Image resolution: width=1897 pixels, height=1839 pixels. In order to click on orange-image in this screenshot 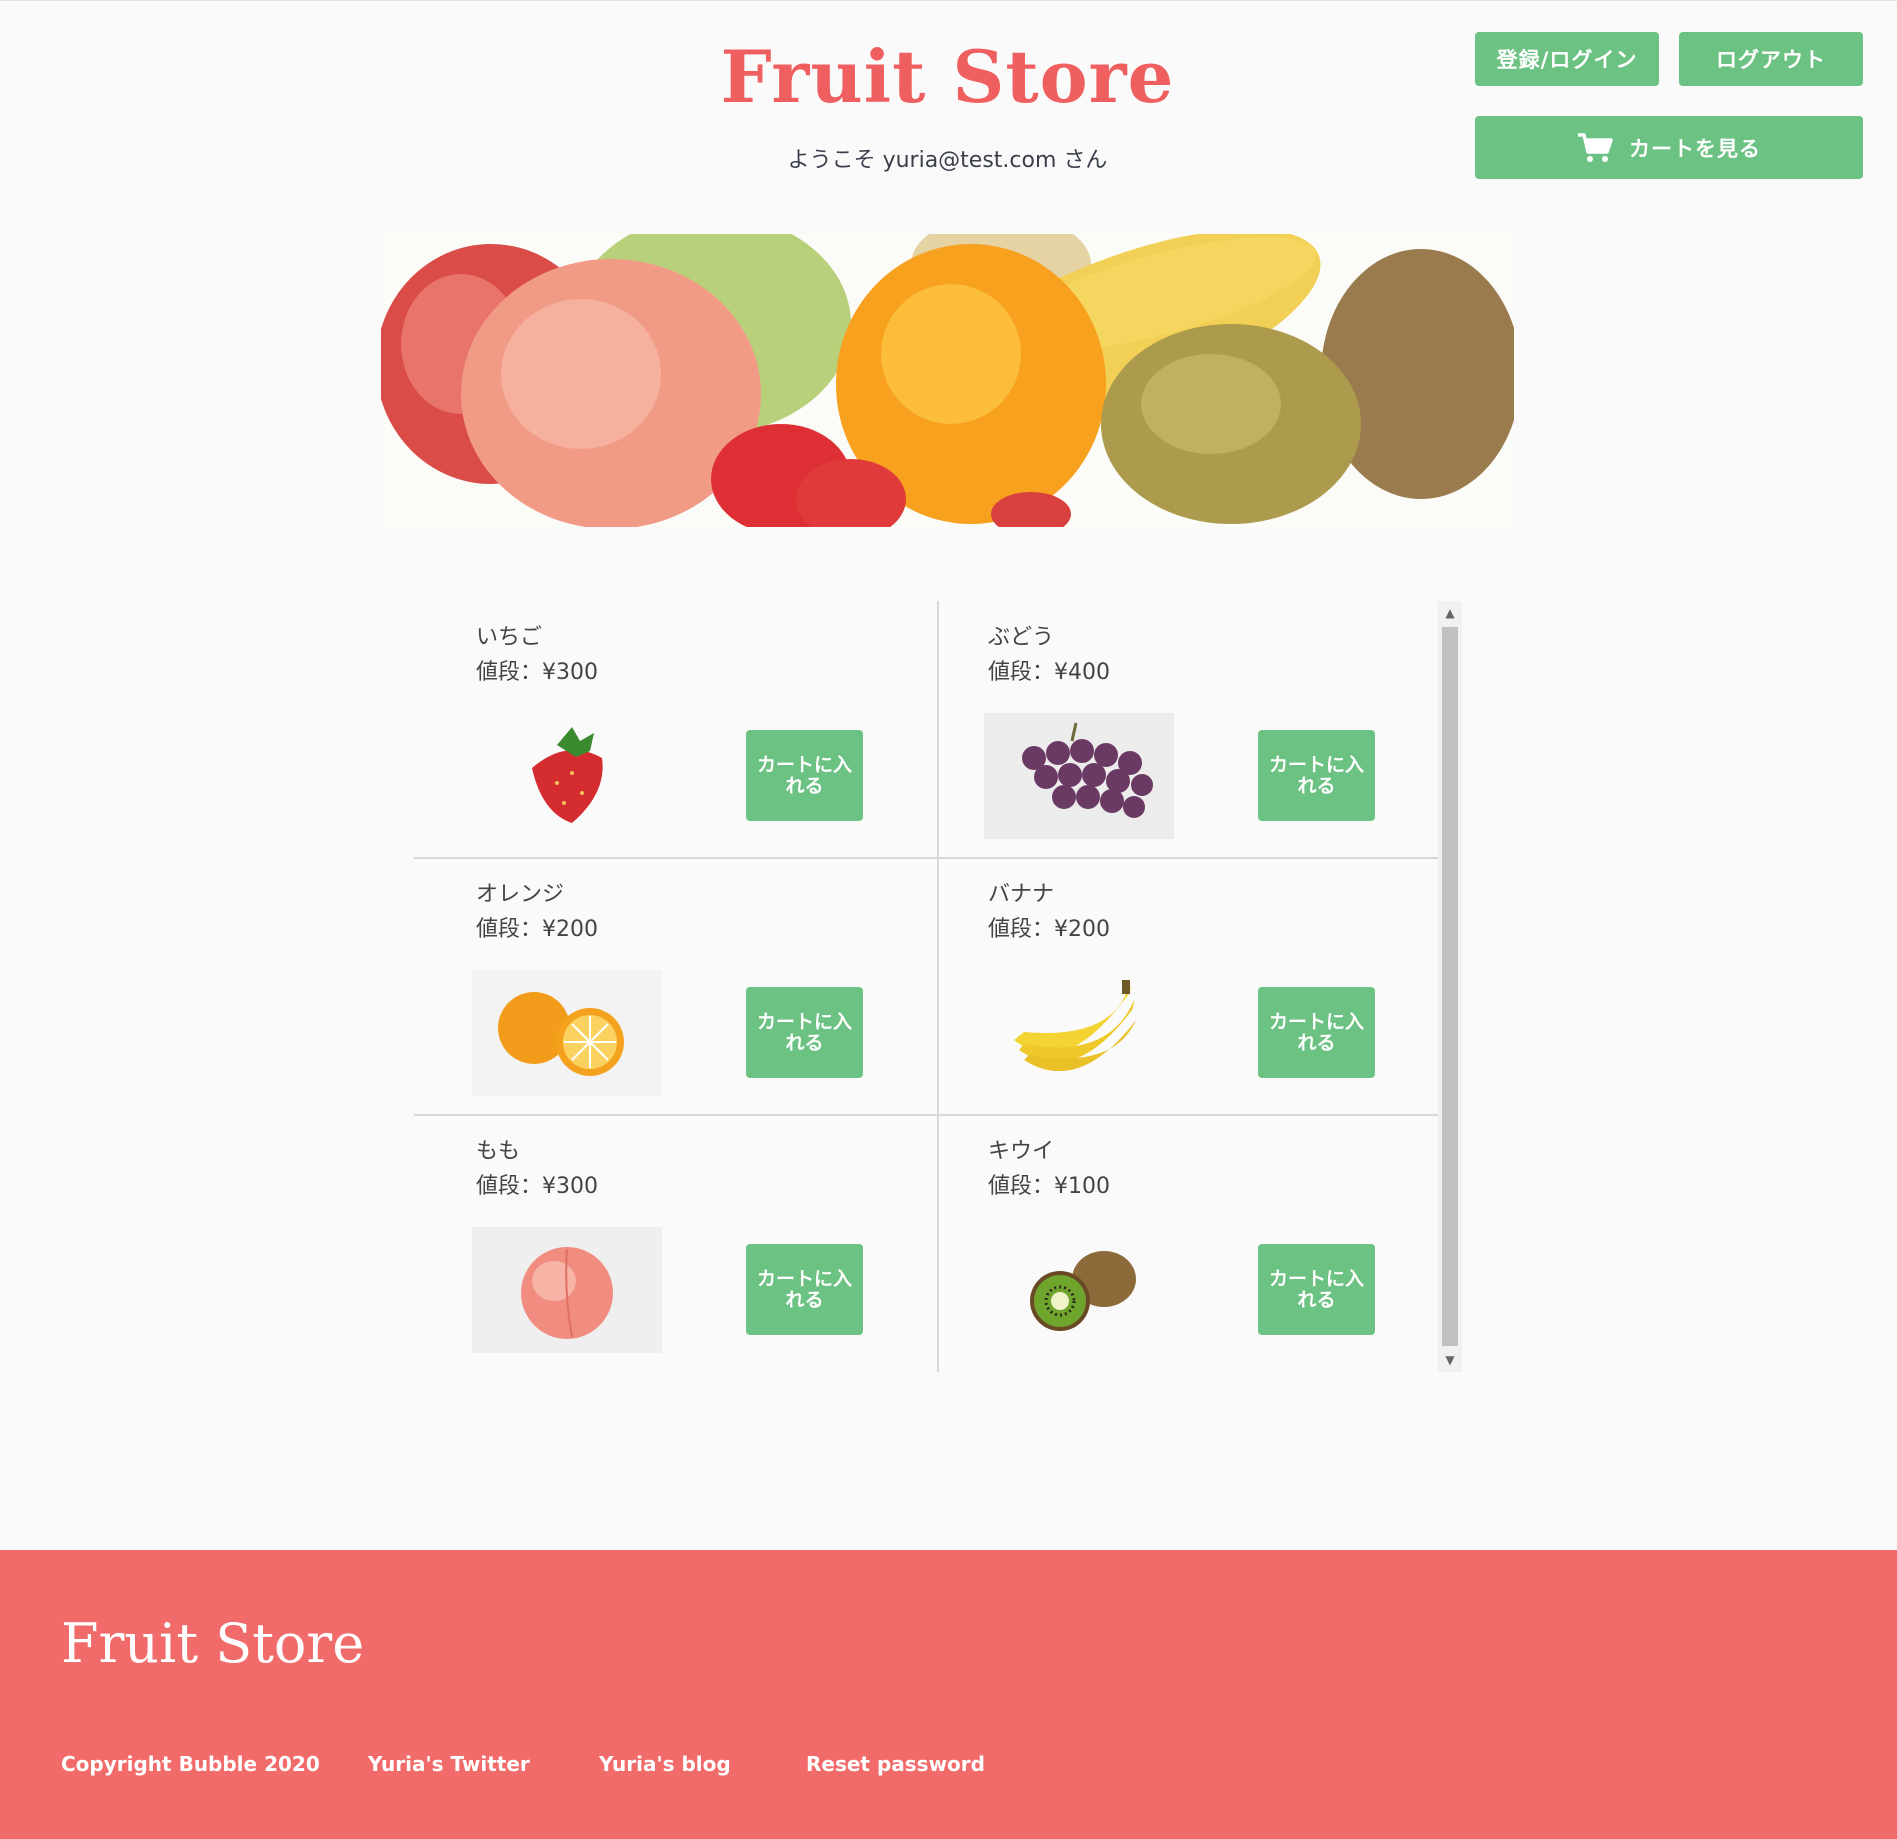, I will do `click(567, 1033)`.